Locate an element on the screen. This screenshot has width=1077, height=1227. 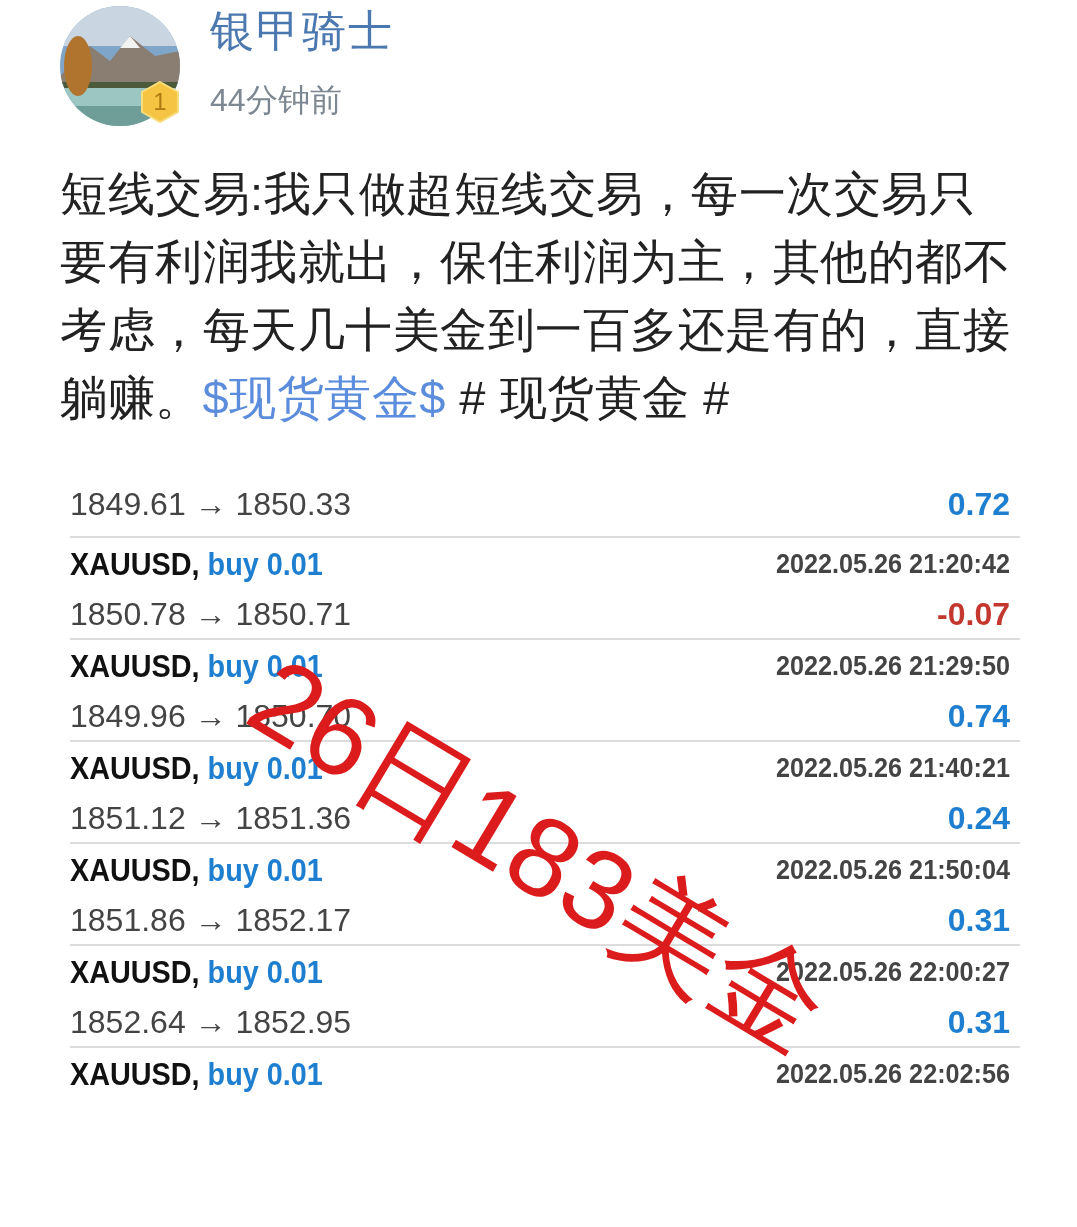
topic-link: # 现货黄金 # is located at coordinates (594, 397).